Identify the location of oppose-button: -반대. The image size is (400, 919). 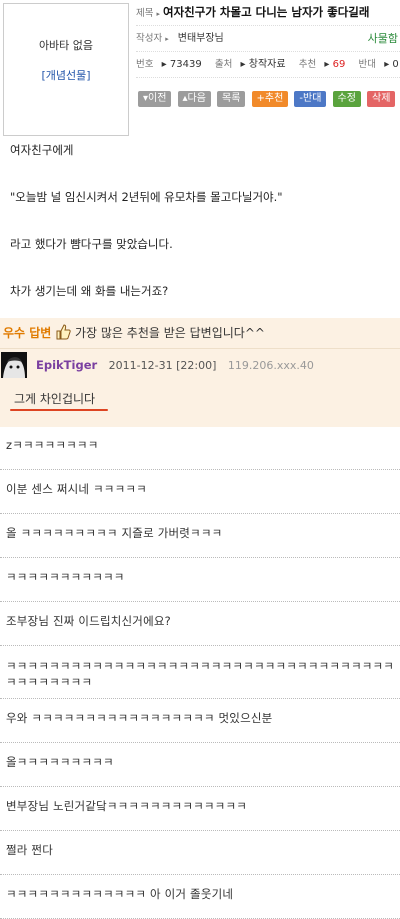
(310, 99).